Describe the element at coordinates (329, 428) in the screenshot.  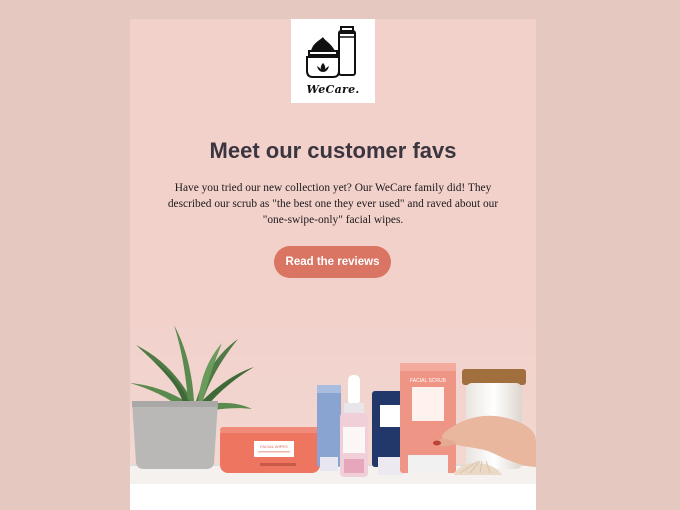
I see `blue-tube` at that location.